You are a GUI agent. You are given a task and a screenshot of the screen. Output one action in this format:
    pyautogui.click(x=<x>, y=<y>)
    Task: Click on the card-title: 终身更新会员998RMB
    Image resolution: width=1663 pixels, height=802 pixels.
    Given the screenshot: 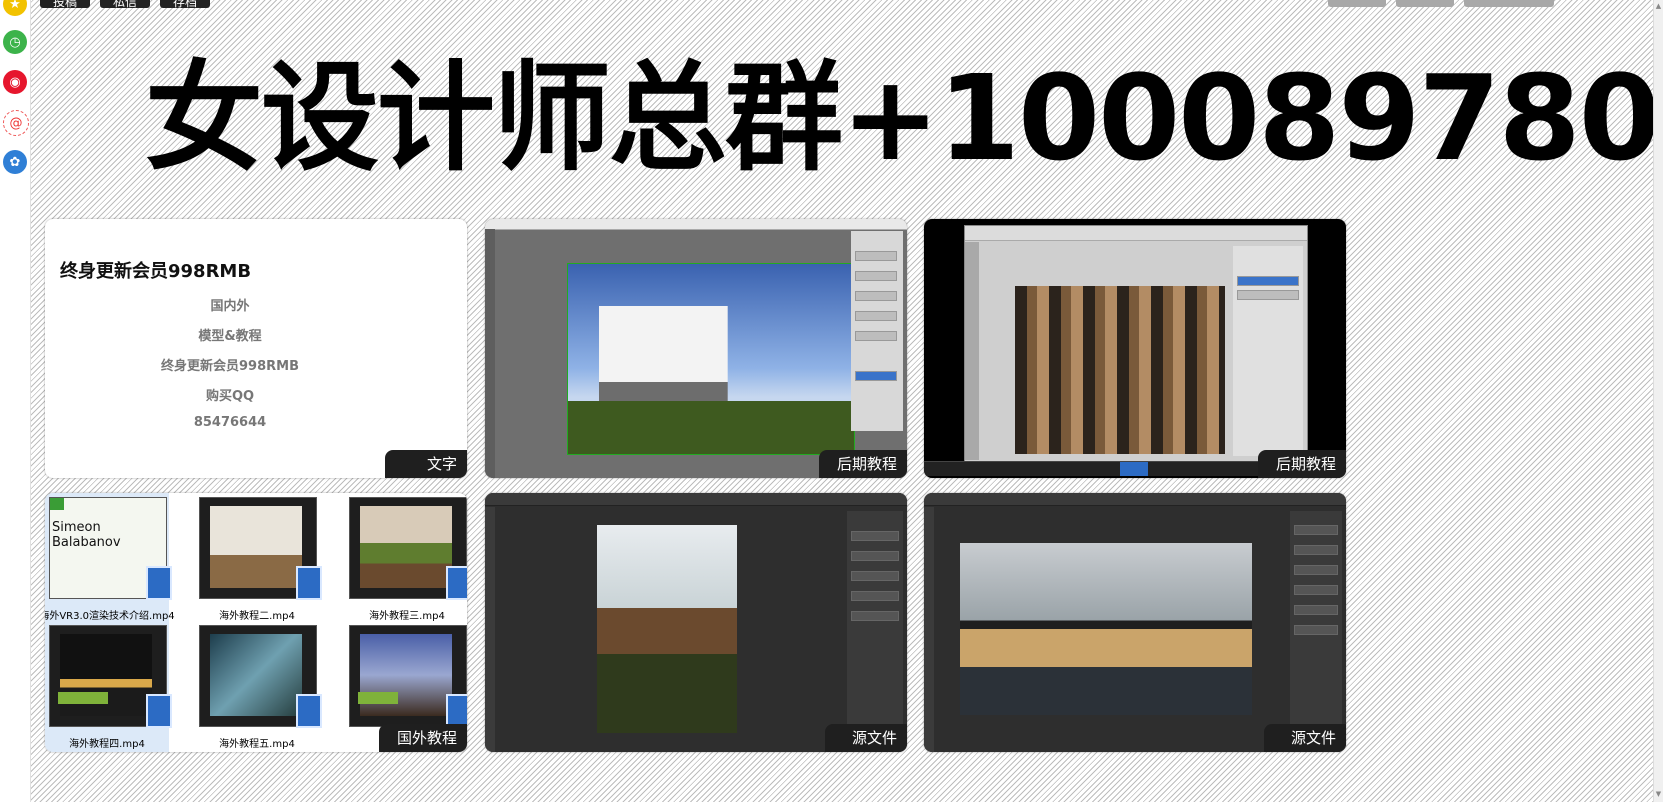 What is the action you would take?
    pyautogui.click(x=156, y=271)
    